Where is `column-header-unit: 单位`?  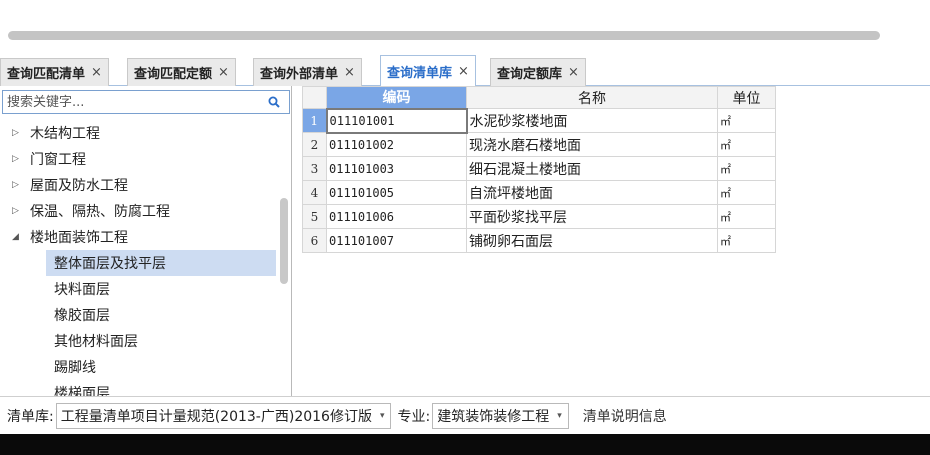
column-header-unit: 单位 is located at coordinates (746, 97).